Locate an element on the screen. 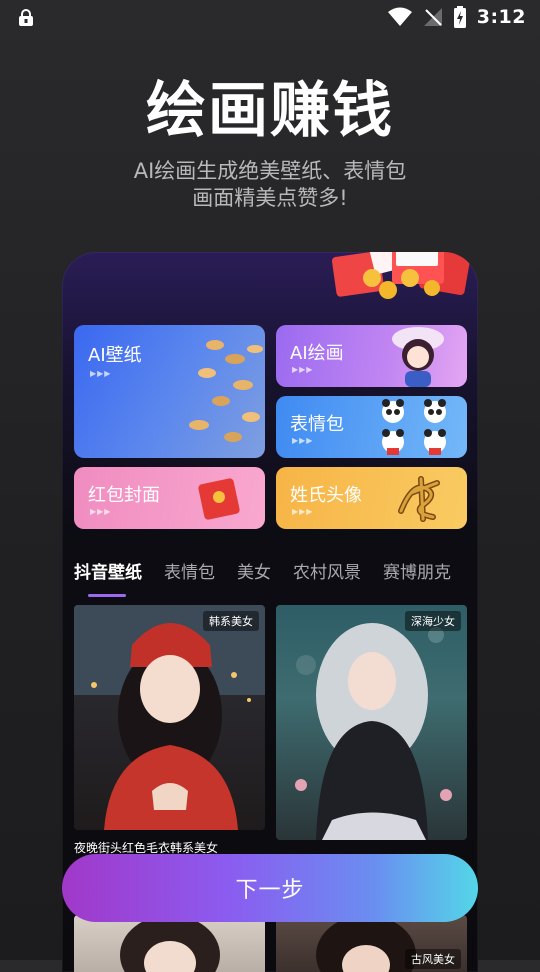 Image resolution: width=540 pixels, height=972 pixels. panda-stickers-artwork is located at coordinates (414, 427).